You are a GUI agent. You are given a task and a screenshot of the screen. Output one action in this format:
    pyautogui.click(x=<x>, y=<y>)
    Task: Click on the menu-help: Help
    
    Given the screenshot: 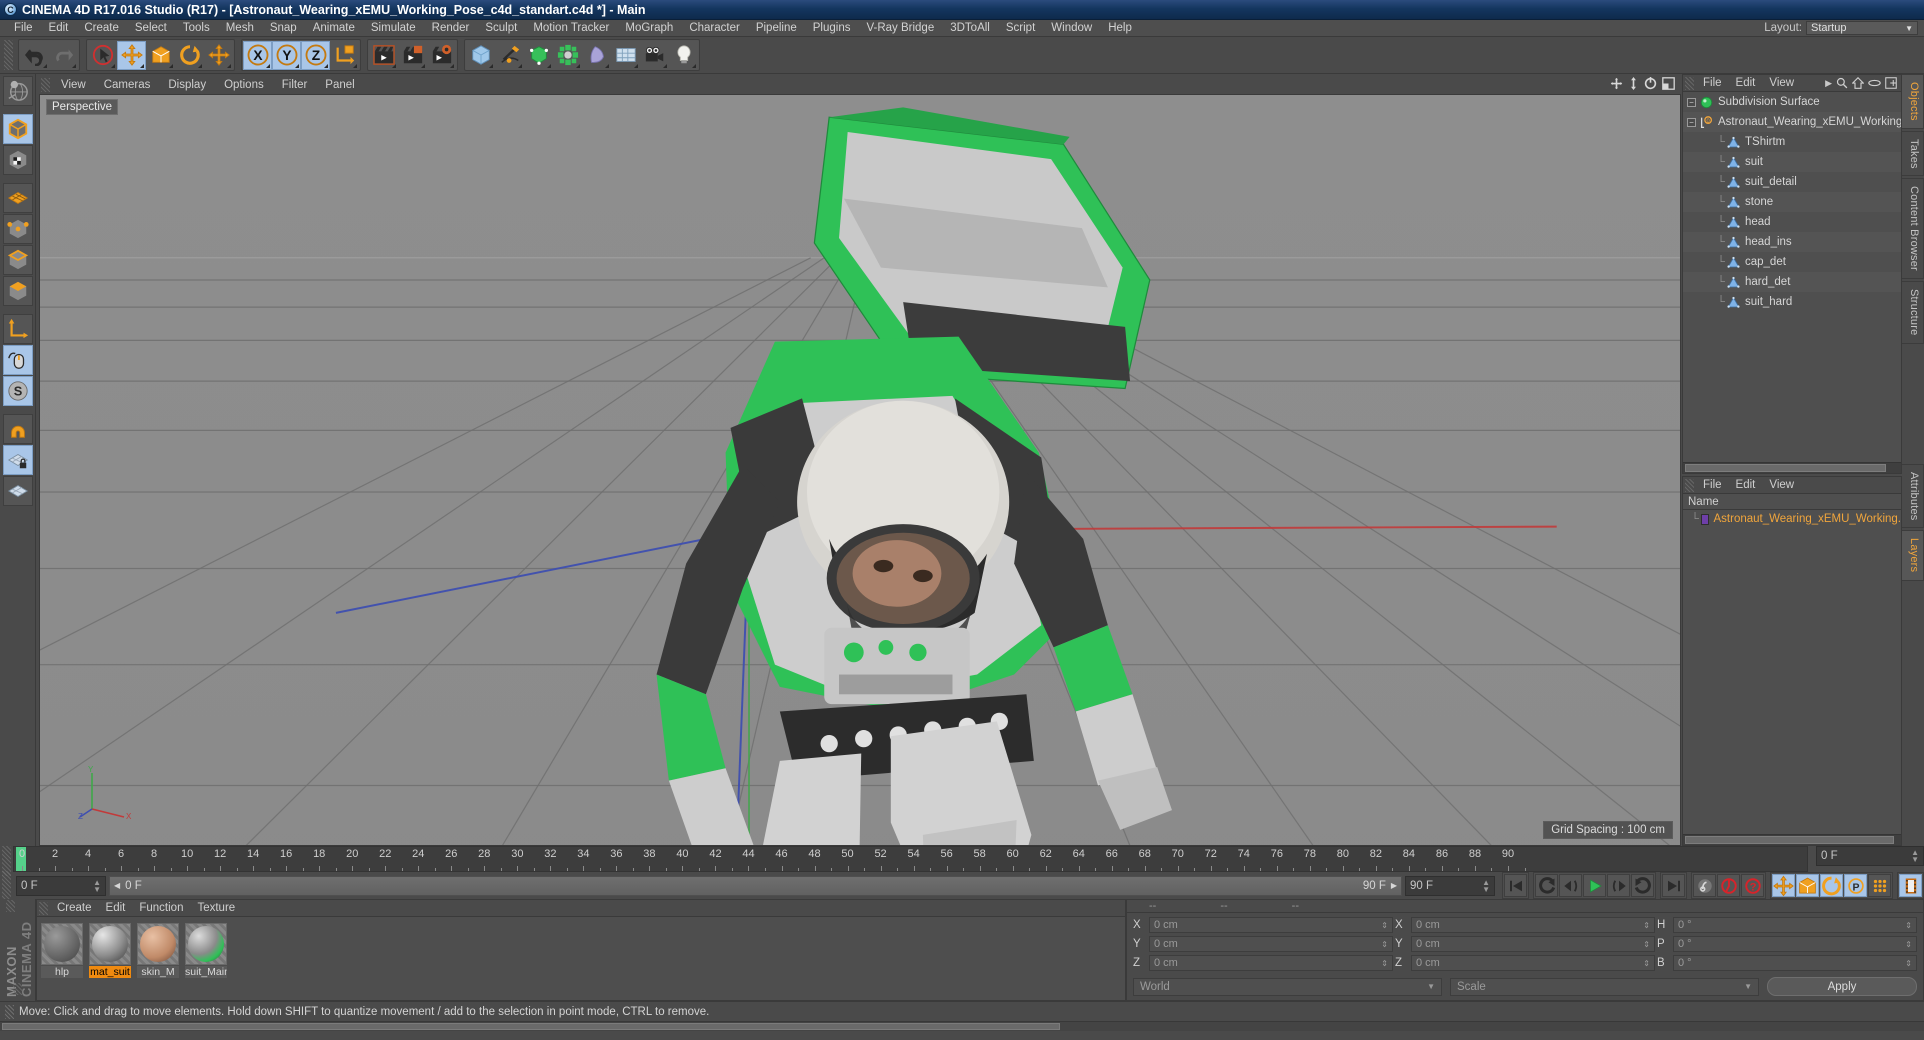 What is the action you would take?
    pyautogui.click(x=1120, y=28)
    